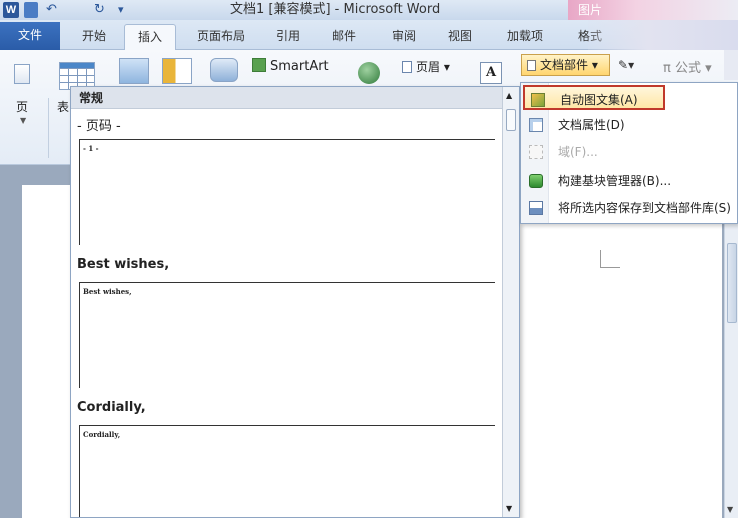 The image size is (738, 518). What do you see at coordinates (569, 65) in the screenshot?
I see `quick-parts-label: 文档部件 ▾` at bounding box center [569, 65].